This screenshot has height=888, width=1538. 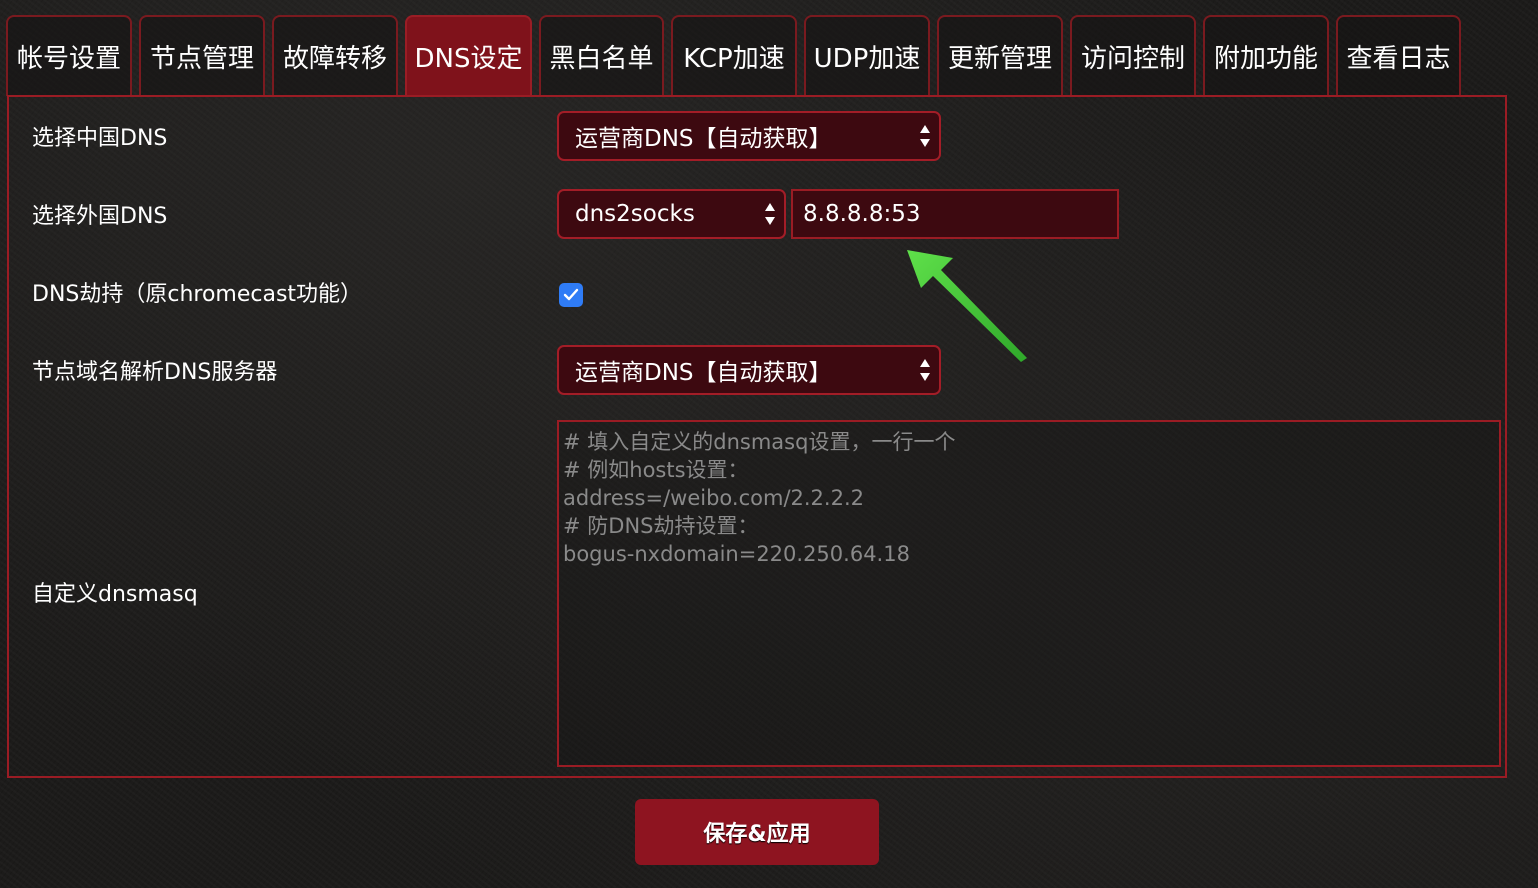 I want to click on checkmark-icon, so click(x=571, y=294).